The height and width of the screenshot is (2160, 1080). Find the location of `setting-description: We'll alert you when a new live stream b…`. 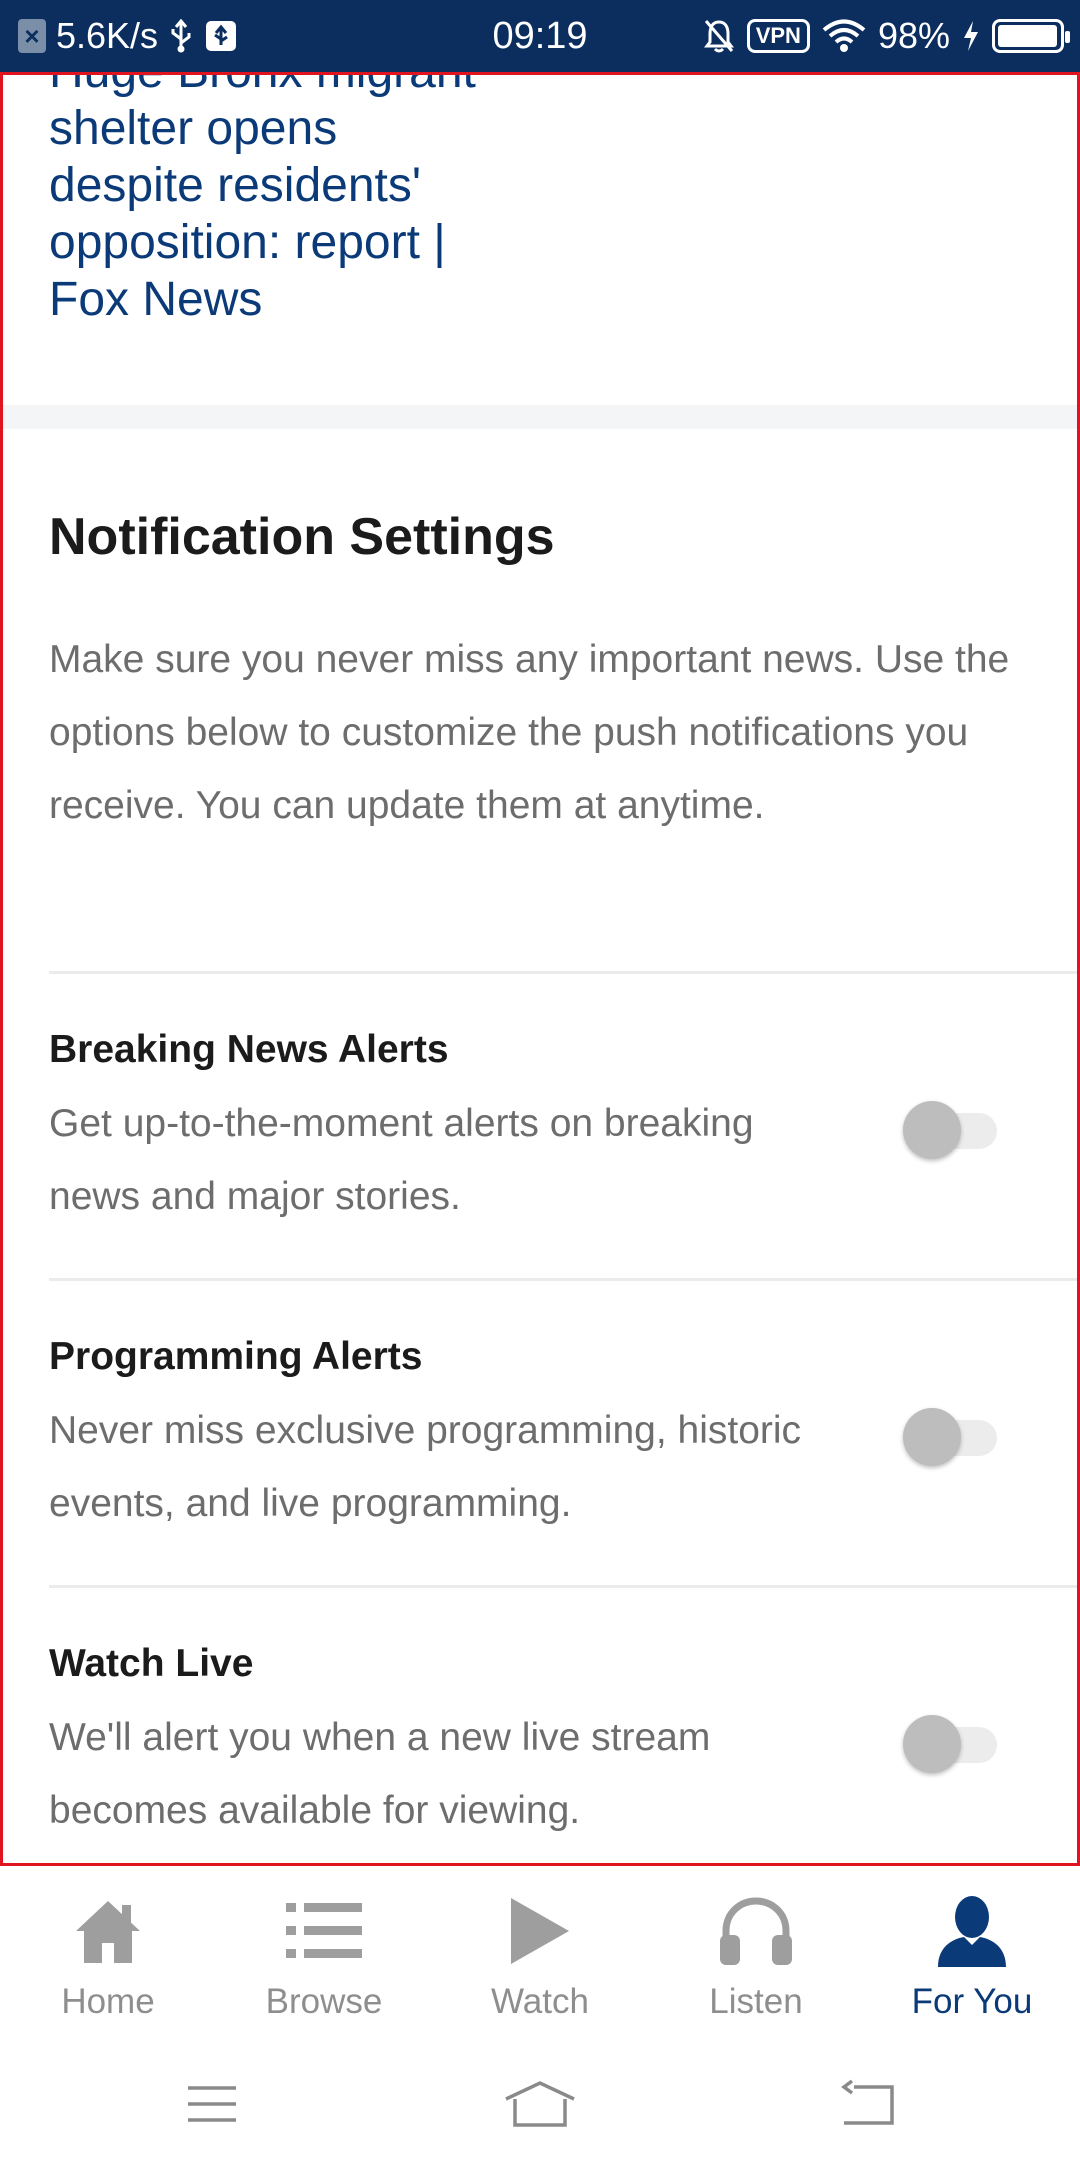

setting-description: We'll alert you when a new live stream b… is located at coordinates (380, 1774).